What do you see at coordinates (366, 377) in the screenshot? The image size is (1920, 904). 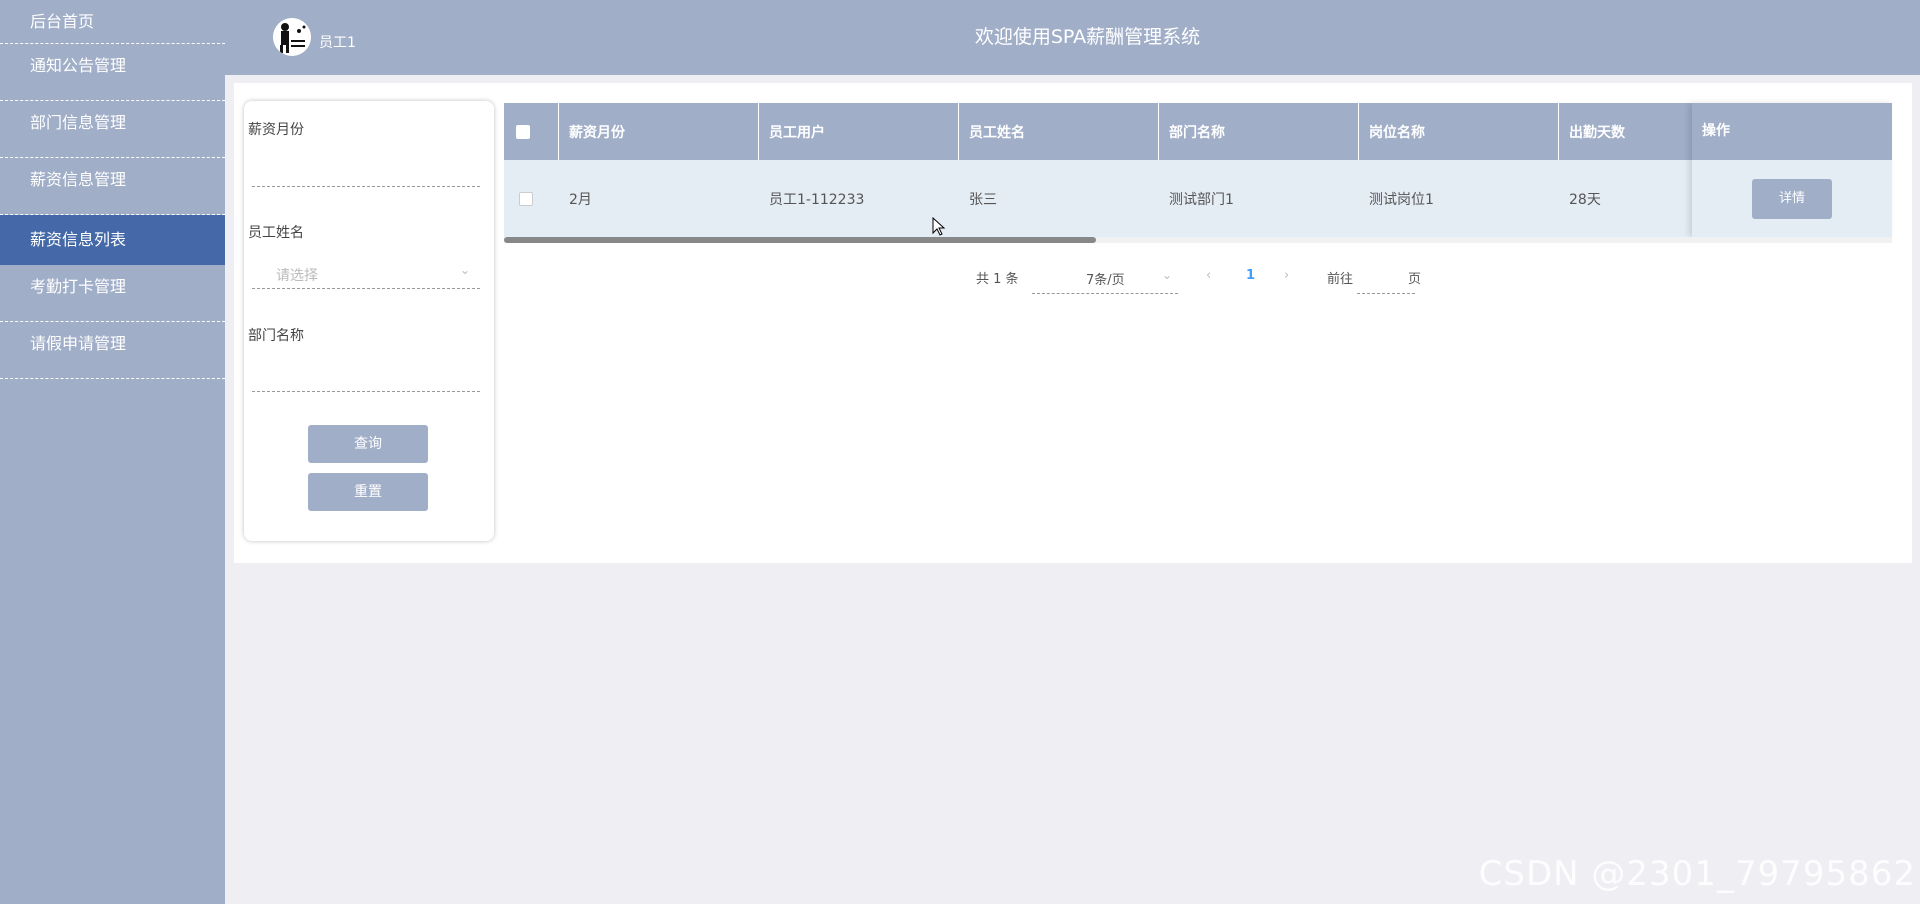 I see `department-name-input` at bounding box center [366, 377].